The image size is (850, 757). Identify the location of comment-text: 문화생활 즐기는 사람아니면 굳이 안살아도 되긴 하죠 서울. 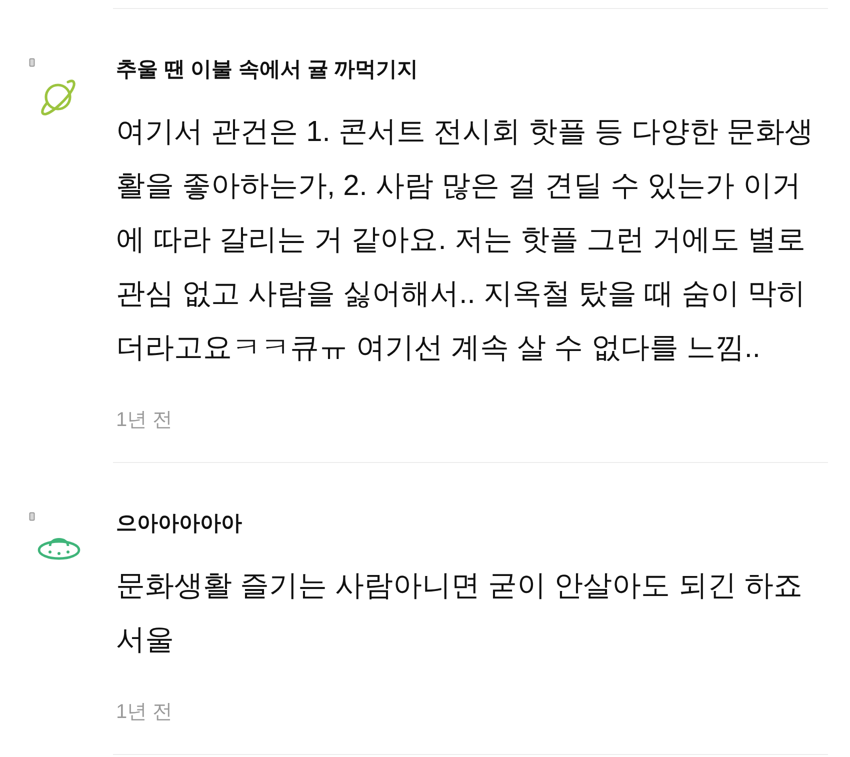
(460, 613).